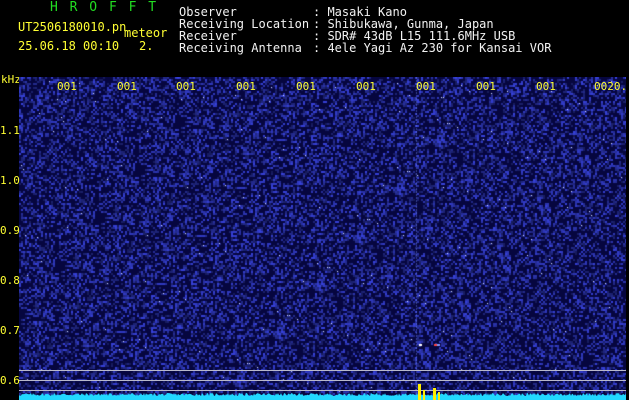 This screenshot has height=400, width=629. Describe the element at coordinates (246, 86) in the screenshot. I see `x-tick-4: 001` at that location.